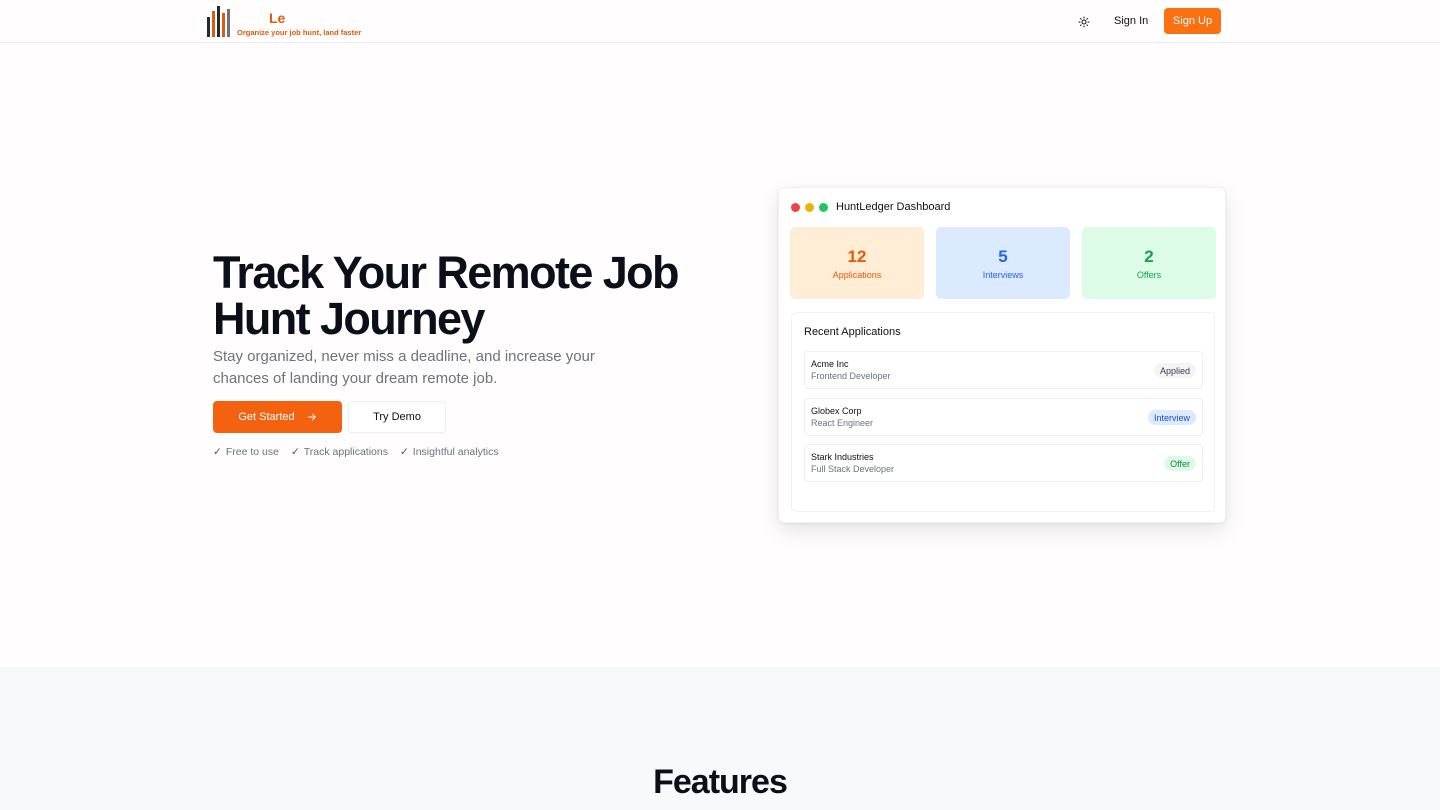 This screenshot has height=810, width=1440. What do you see at coordinates (446, 295) in the screenshot?
I see `hero-title: Track Your Remote Job Hunt Journey` at bounding box center [446, 295].